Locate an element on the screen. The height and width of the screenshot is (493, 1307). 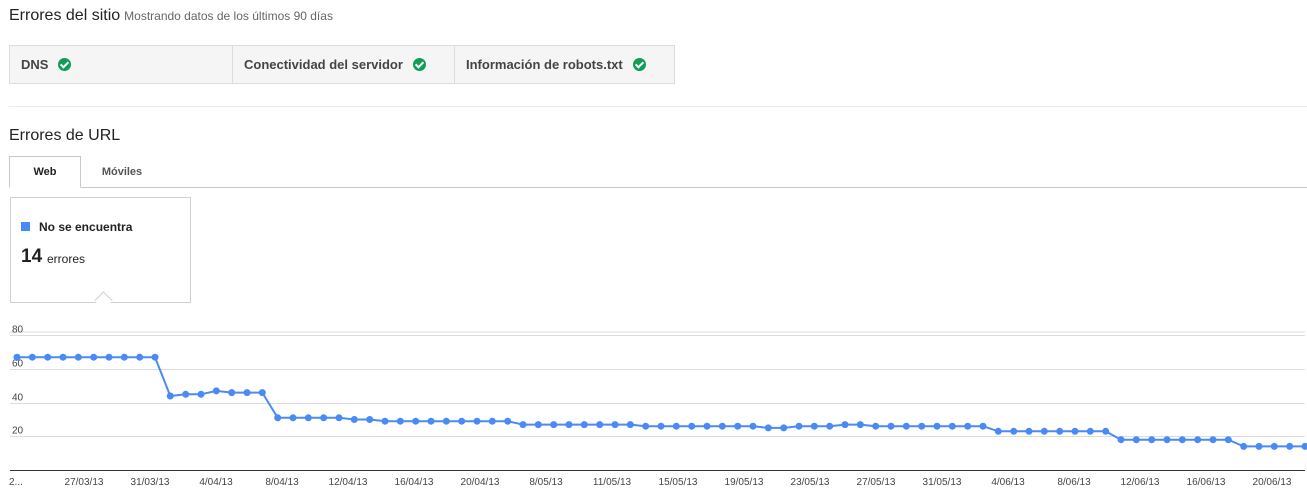
x-tick-label: 16/06/13 is located at coordinates (1206, 482).